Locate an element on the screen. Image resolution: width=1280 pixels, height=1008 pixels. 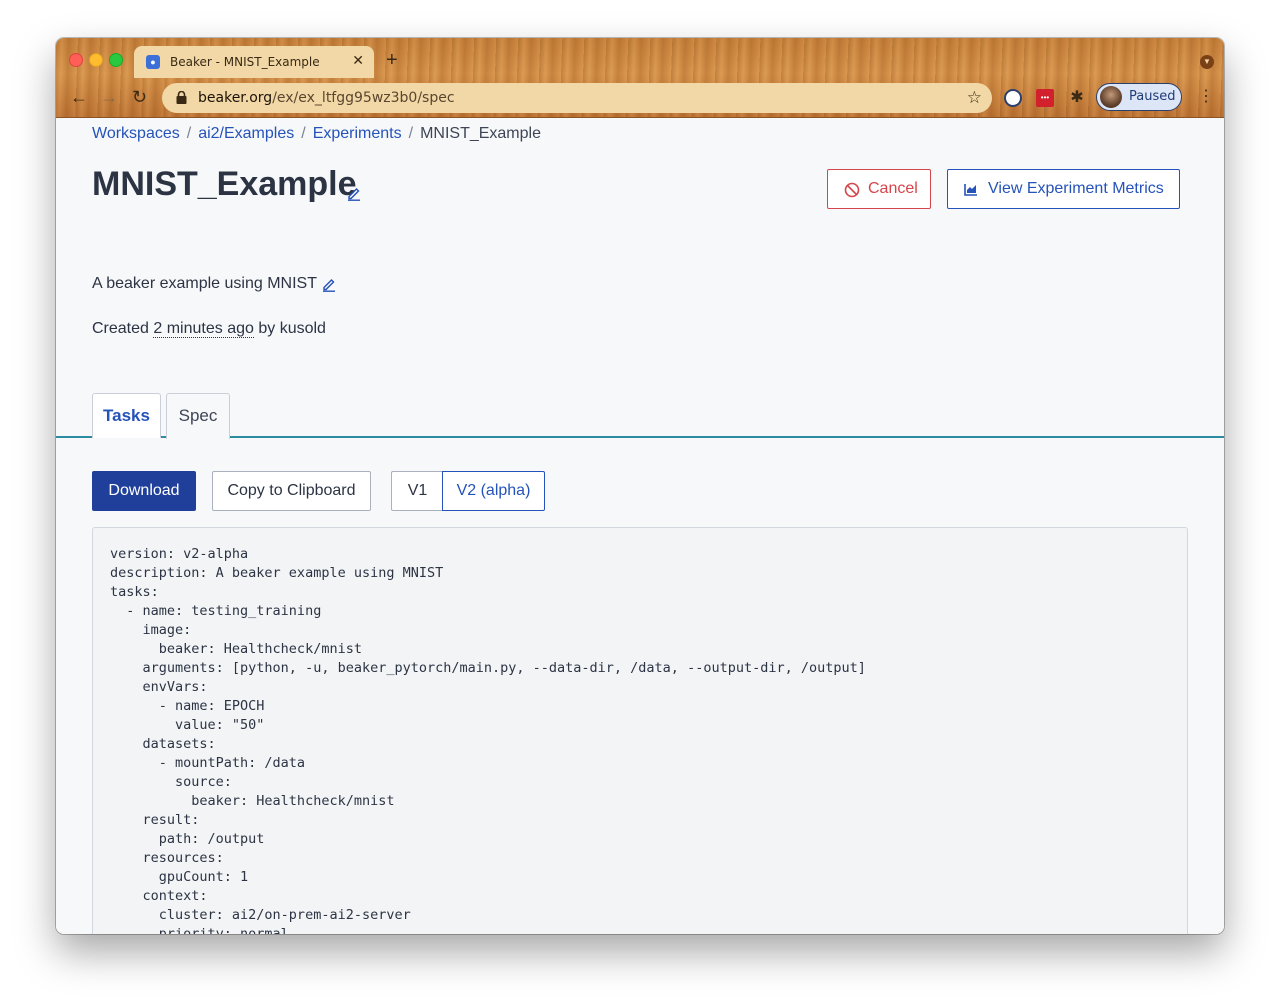
address-bar: beaker.org/ex/ex_ltfgg95wz3b0/spec ☆ is located at coordinates (577, 98).